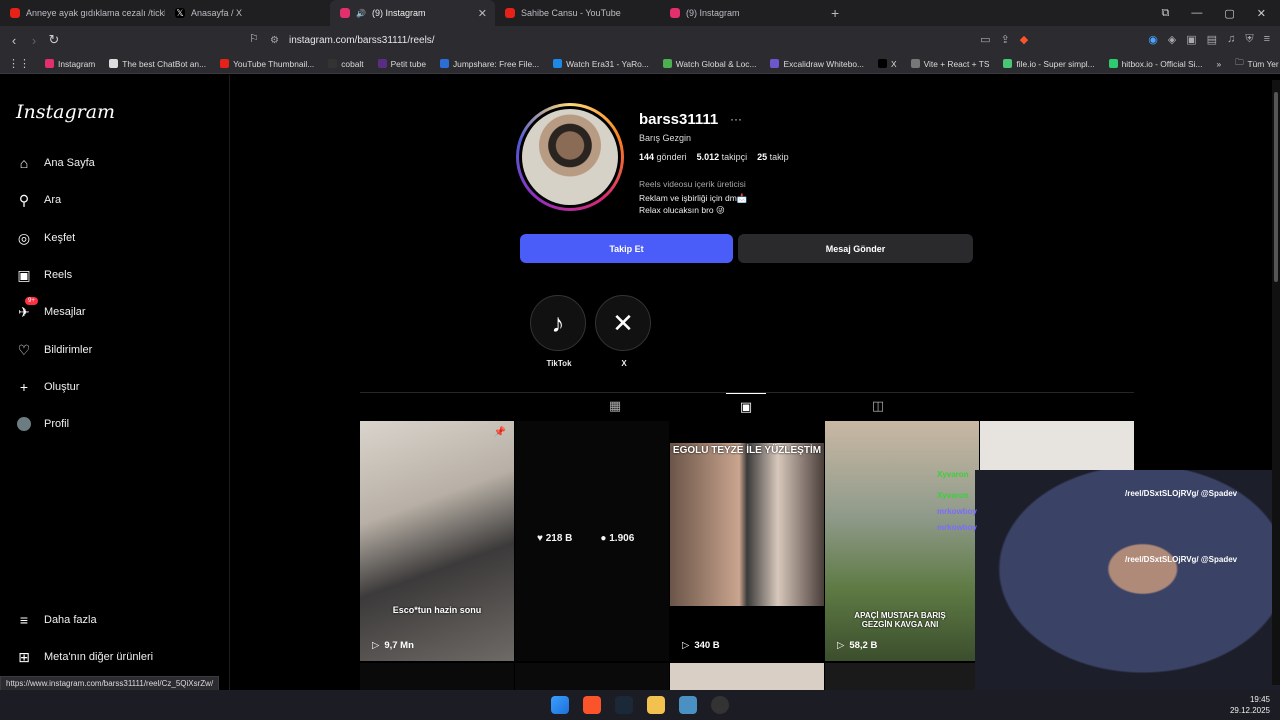 This screenshot has height=720, width=1280. I want to click on browser-tab: Anneye ayak gıdıklama cezalı /tickle, so click(82, 13).